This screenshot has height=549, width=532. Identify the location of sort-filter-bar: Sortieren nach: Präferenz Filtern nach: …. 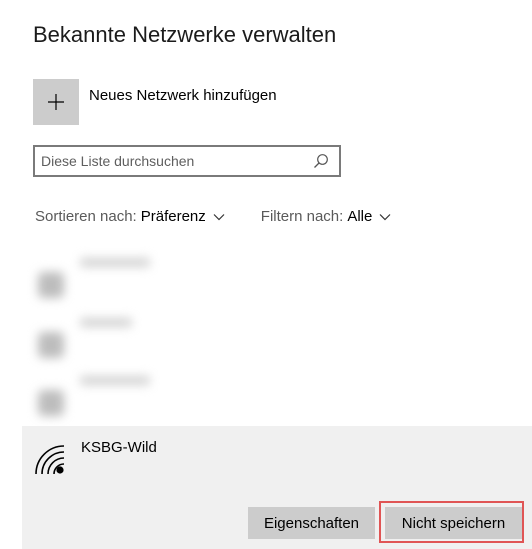
(213, 216).